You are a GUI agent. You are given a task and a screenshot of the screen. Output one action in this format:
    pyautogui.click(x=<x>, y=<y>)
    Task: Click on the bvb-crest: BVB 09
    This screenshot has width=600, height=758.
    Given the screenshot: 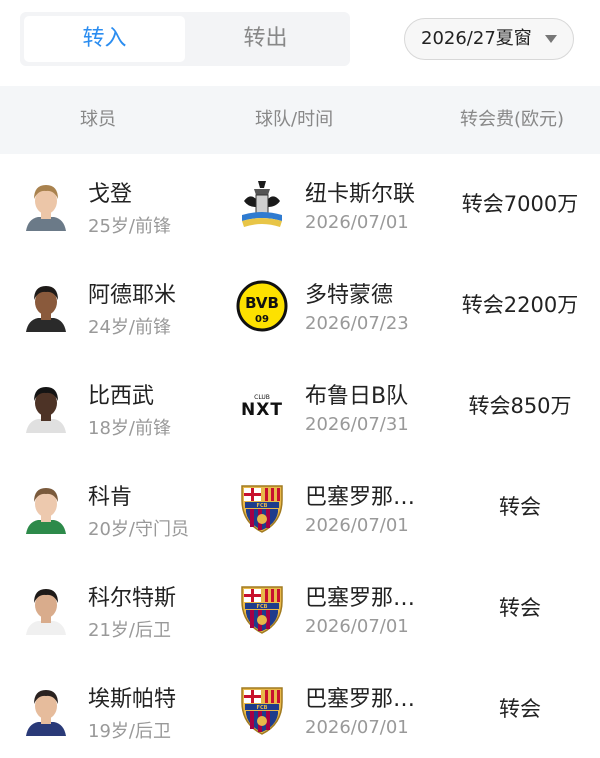 What is the action you would take?
    pyautogui.click(x=262, y=306)
    